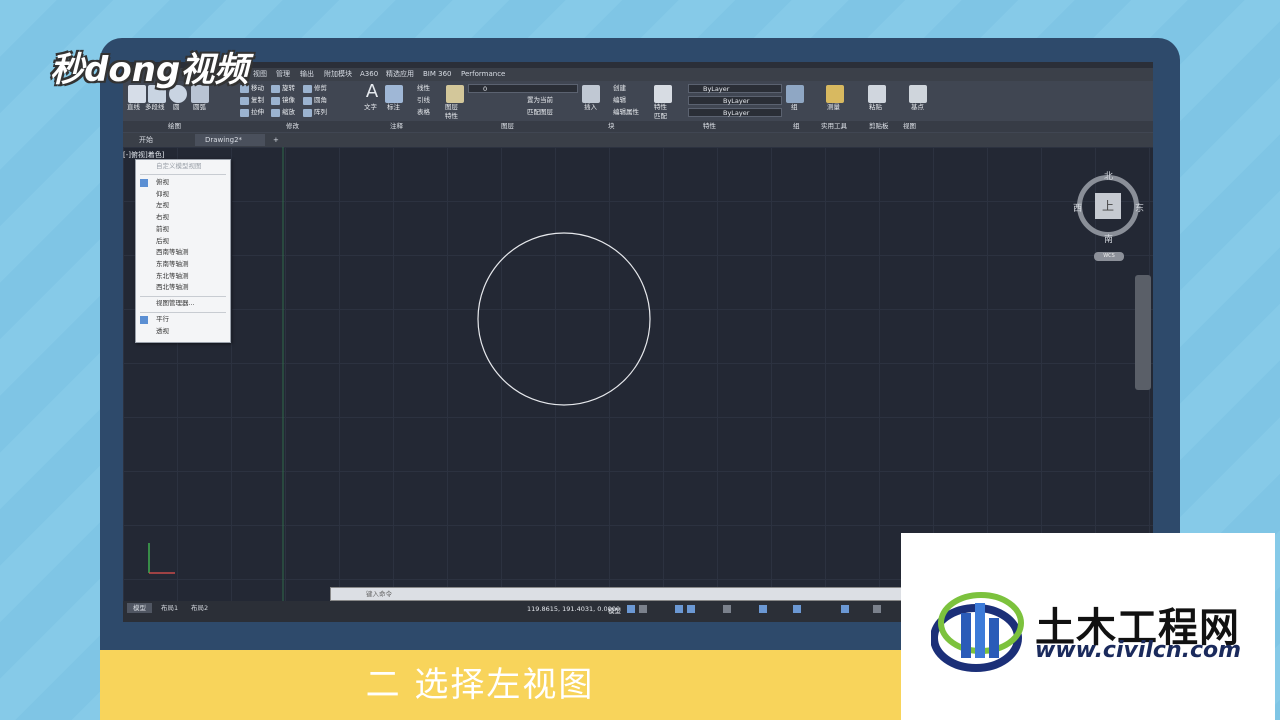  What do you see at coordinates (244, 101) in the screenshot?
I see `copy-icon` at bounding box center [244, 101].